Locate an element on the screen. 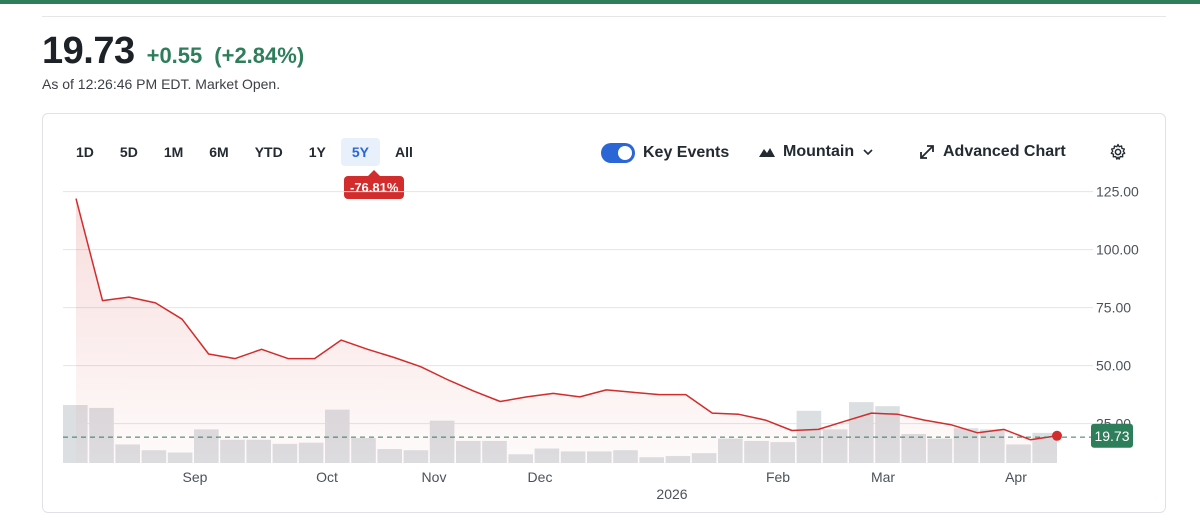 The image size is (1200, 525). y-tick-label: 50.00 is located at coordinates (1113, 366).